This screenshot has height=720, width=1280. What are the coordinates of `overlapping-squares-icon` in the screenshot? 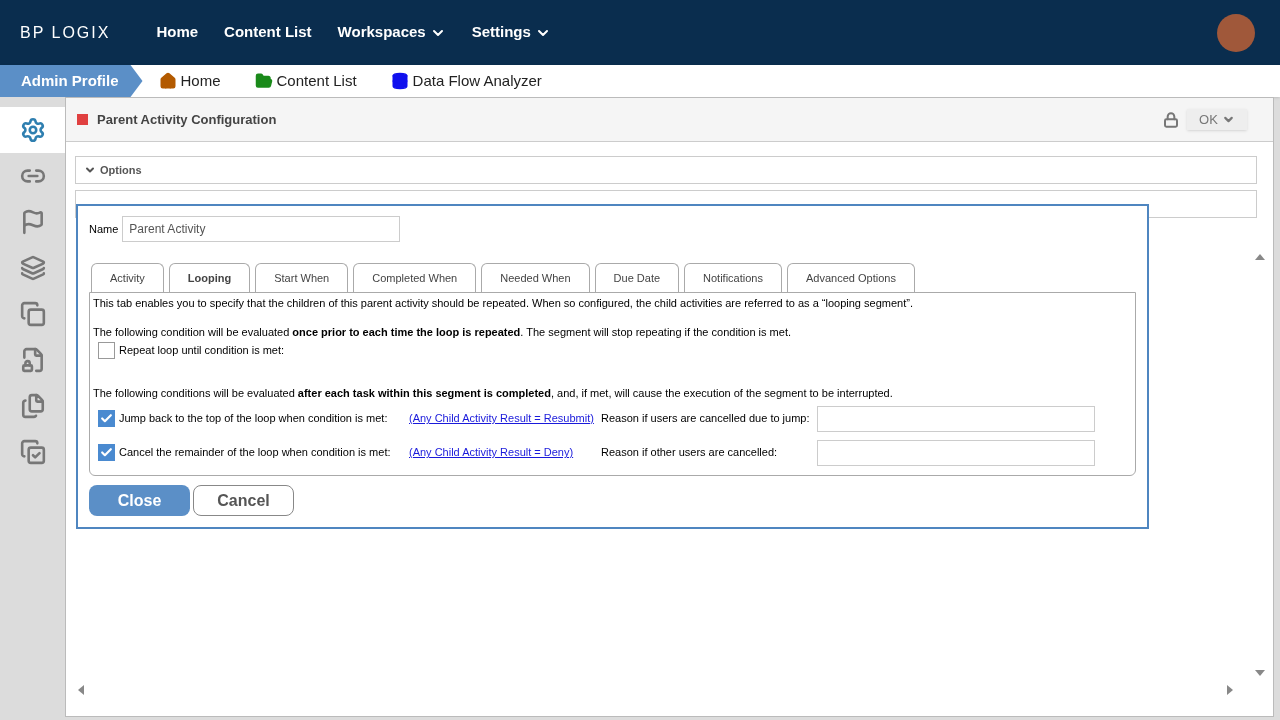 It's located at (32, 314).